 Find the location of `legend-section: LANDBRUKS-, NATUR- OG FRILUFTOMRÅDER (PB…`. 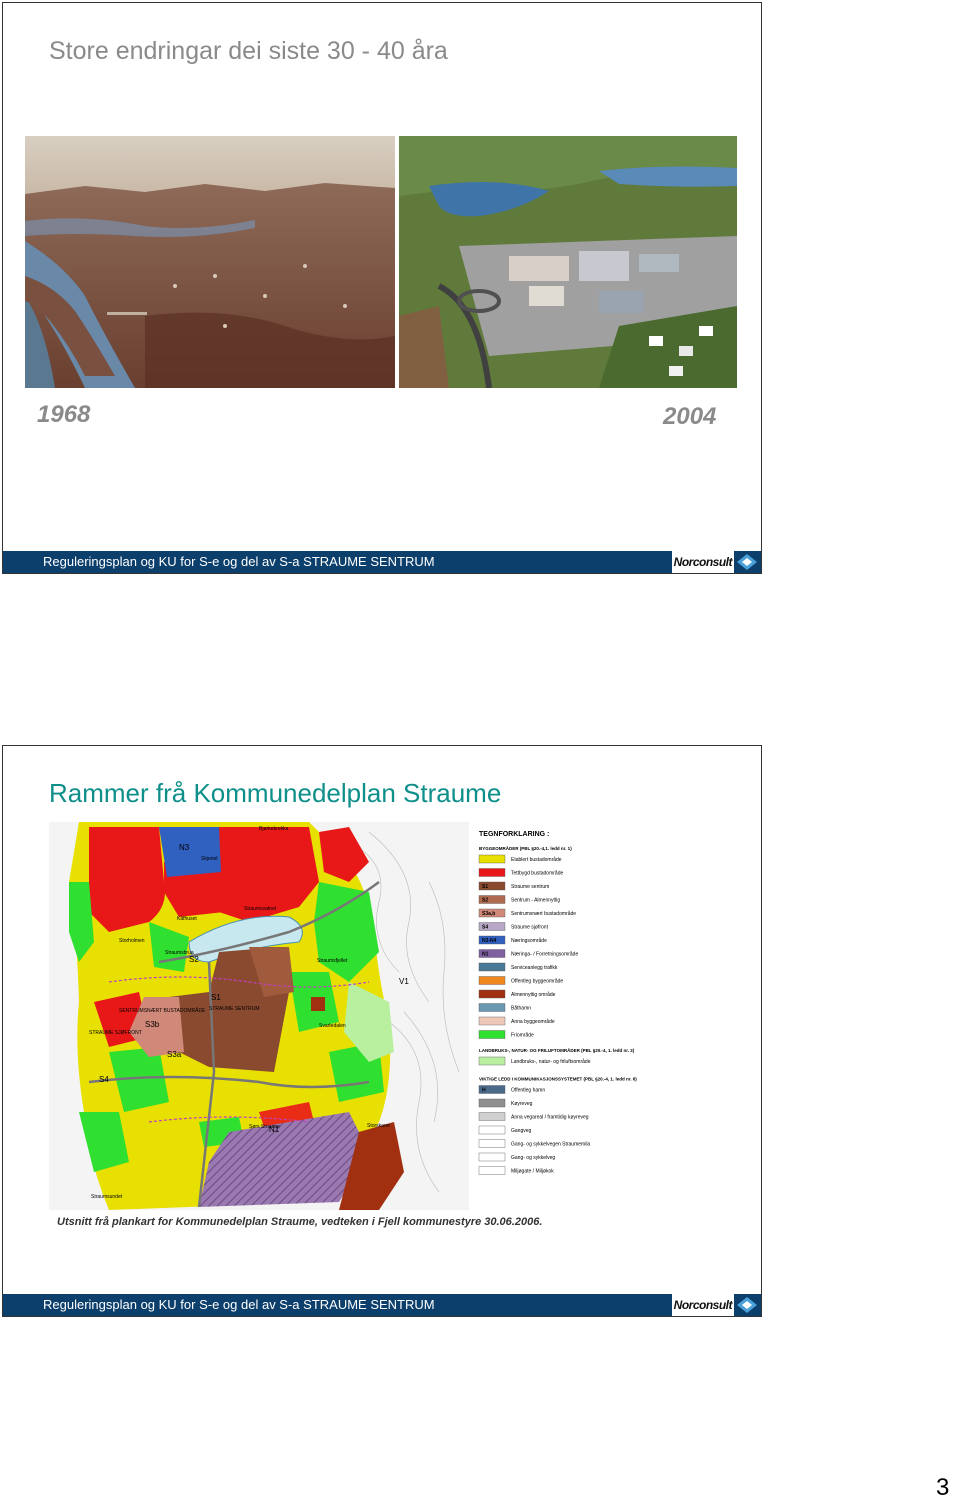

legend-section: LANDBRUKS-, NATUR- OG FRILUFTOMRÅDER (PB… is located at coordinates (557, 1050).